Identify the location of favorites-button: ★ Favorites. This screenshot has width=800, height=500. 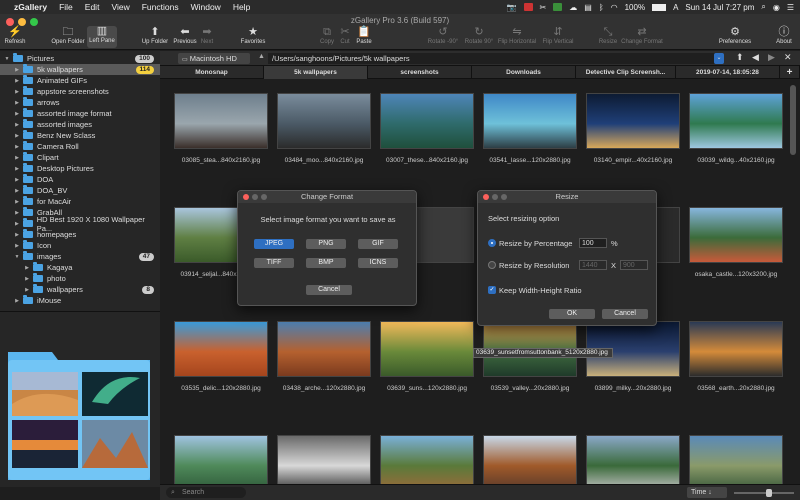
(253, 36).